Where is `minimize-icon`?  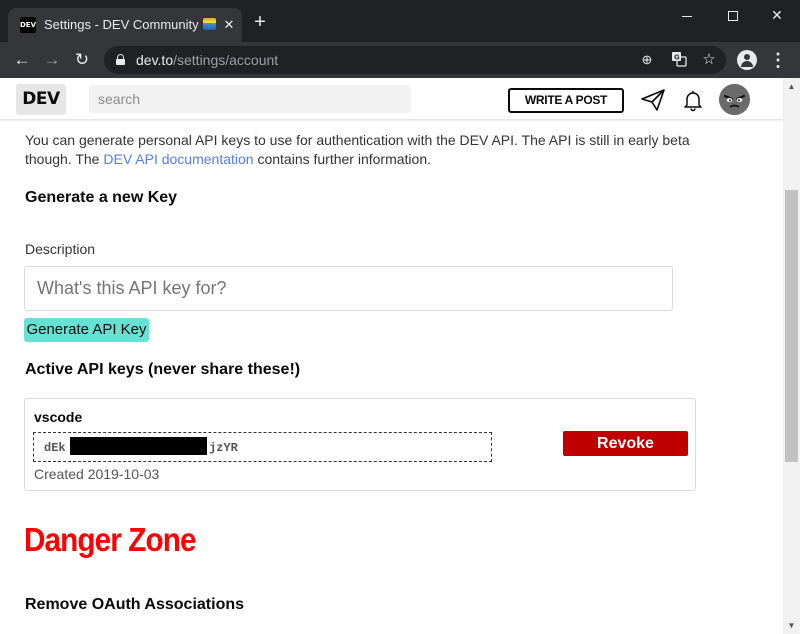 minimize-icon is located at coordinates (687, 16).